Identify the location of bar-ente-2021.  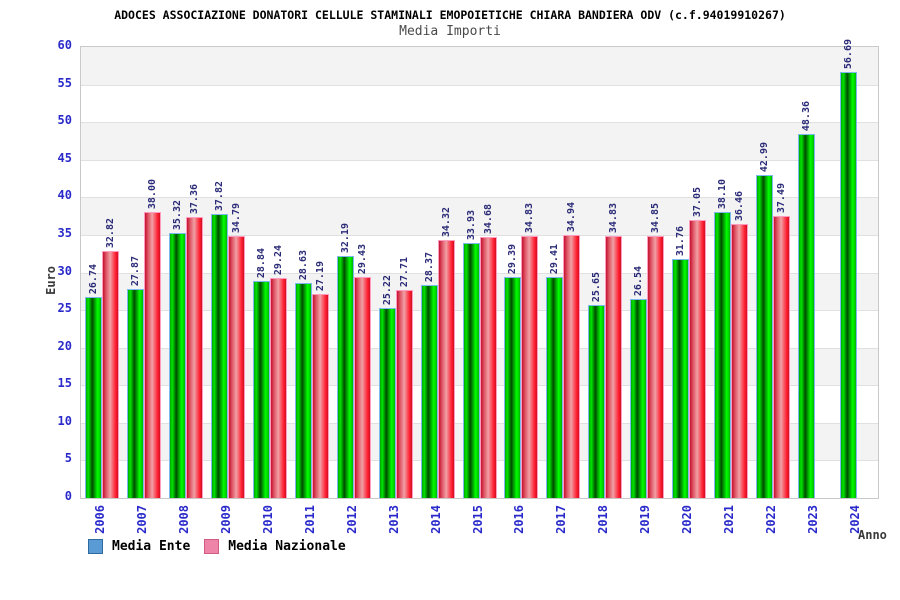
(723, 355).